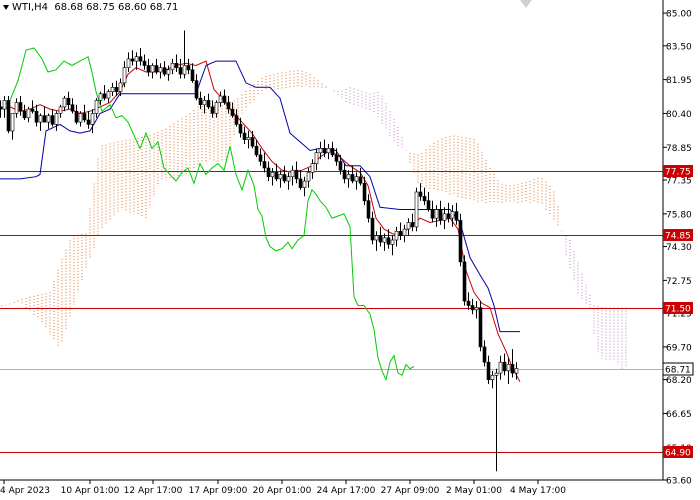 This screenshot has width=700, height=500. I want to click on price-tick-label: 78.85, so click(679, 149).